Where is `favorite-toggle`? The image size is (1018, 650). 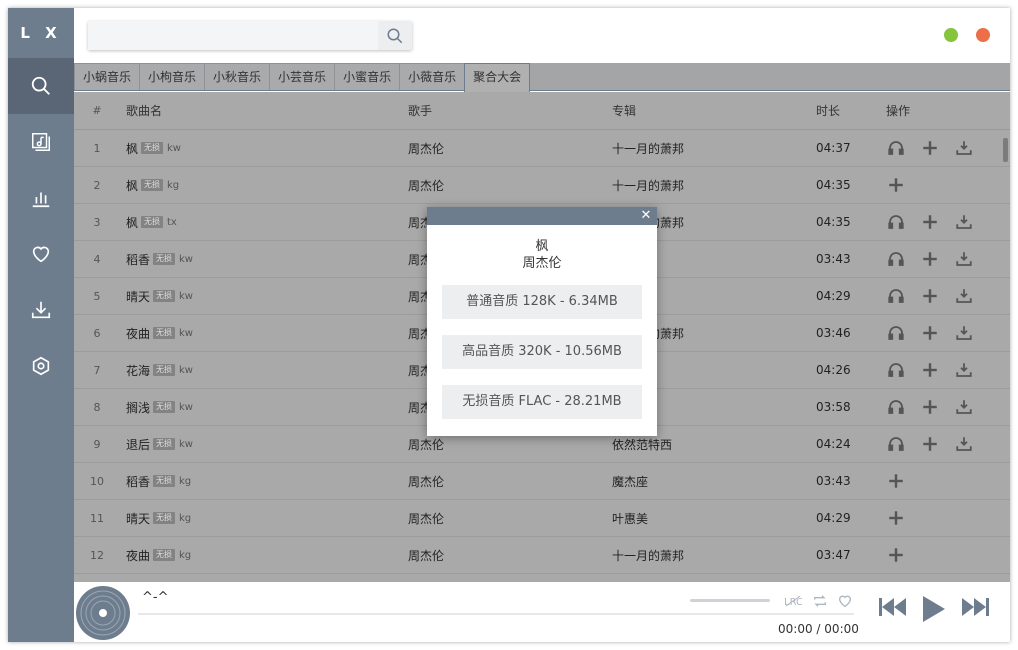 favorite-toggle is located at coordinates (845, 601).